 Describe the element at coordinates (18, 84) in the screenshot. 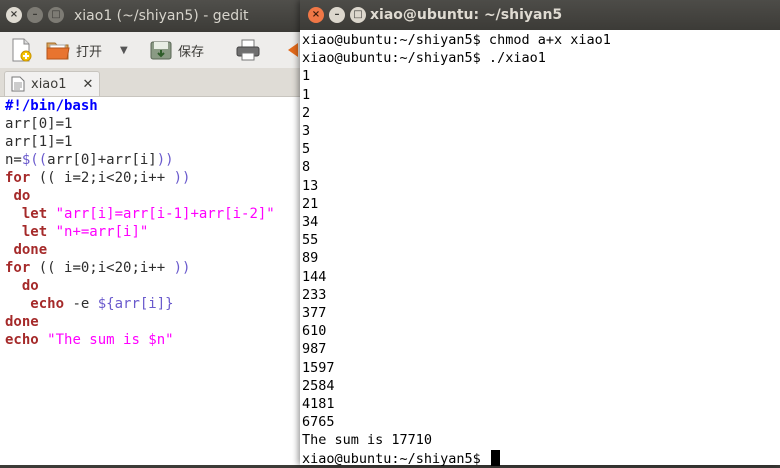

I see `text-document-icon` at that location.